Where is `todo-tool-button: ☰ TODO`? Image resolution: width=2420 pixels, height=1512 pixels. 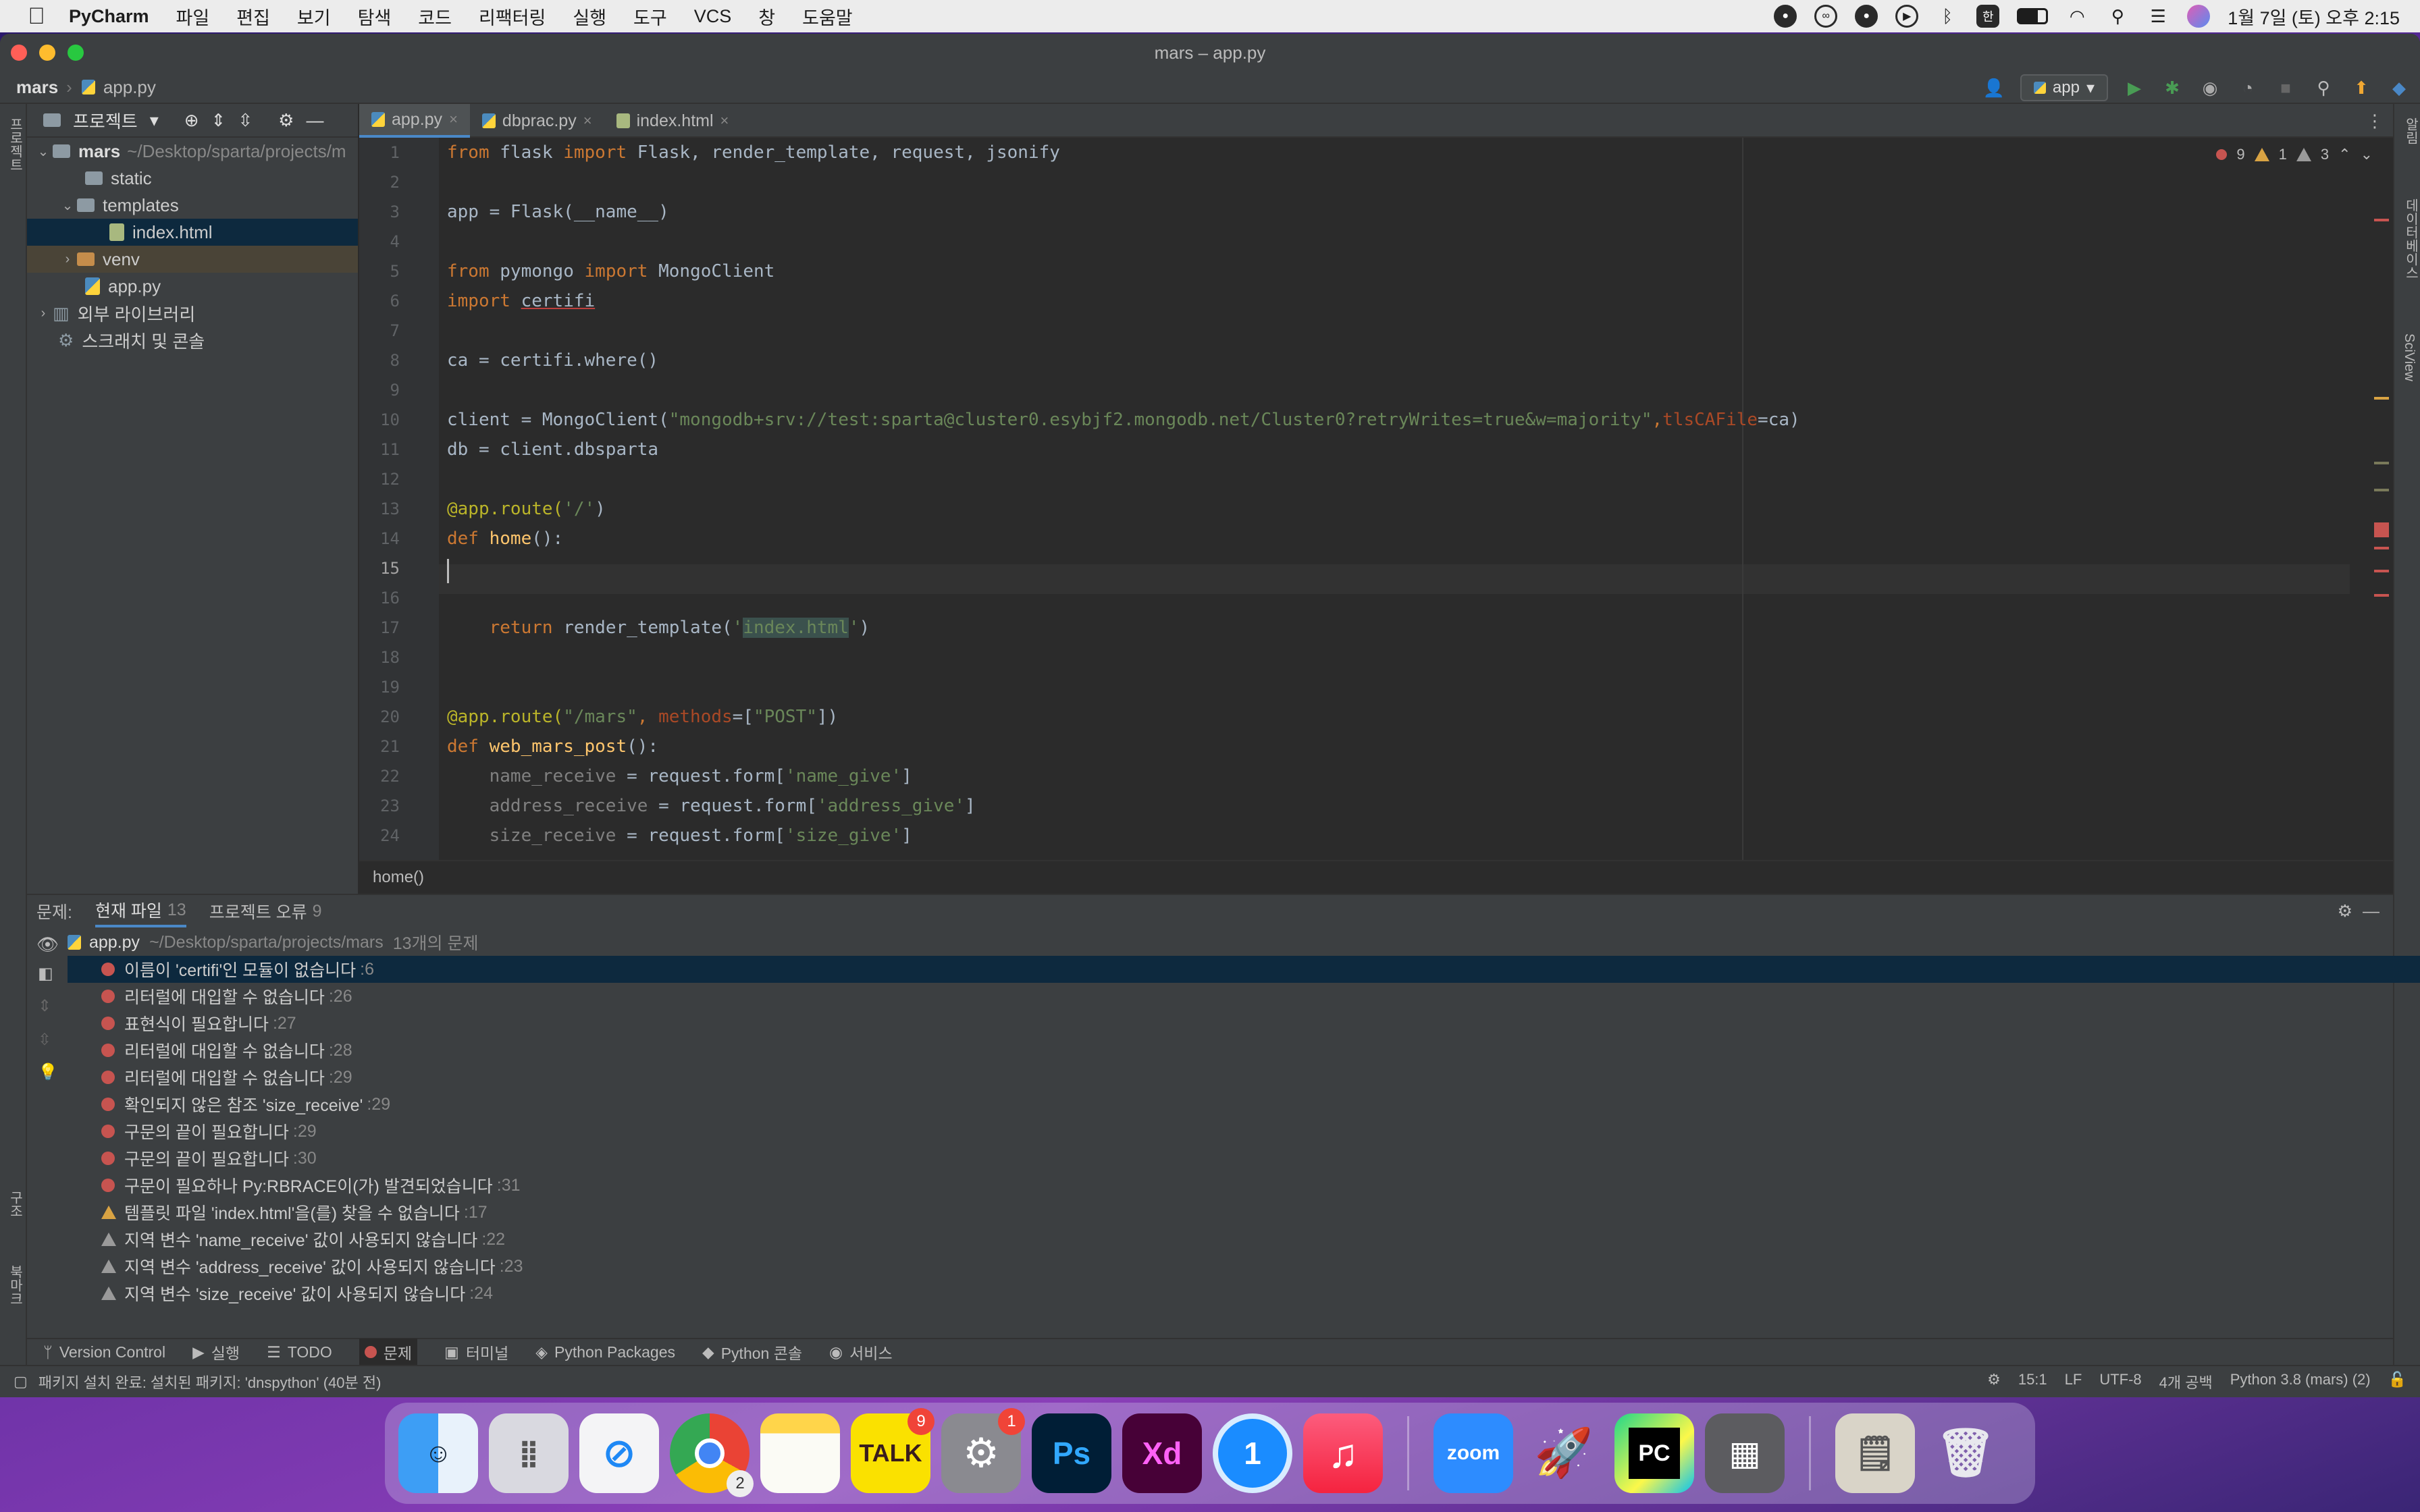 todo-tool-button: ☰ TODO is located at coordinates (299, 1352).